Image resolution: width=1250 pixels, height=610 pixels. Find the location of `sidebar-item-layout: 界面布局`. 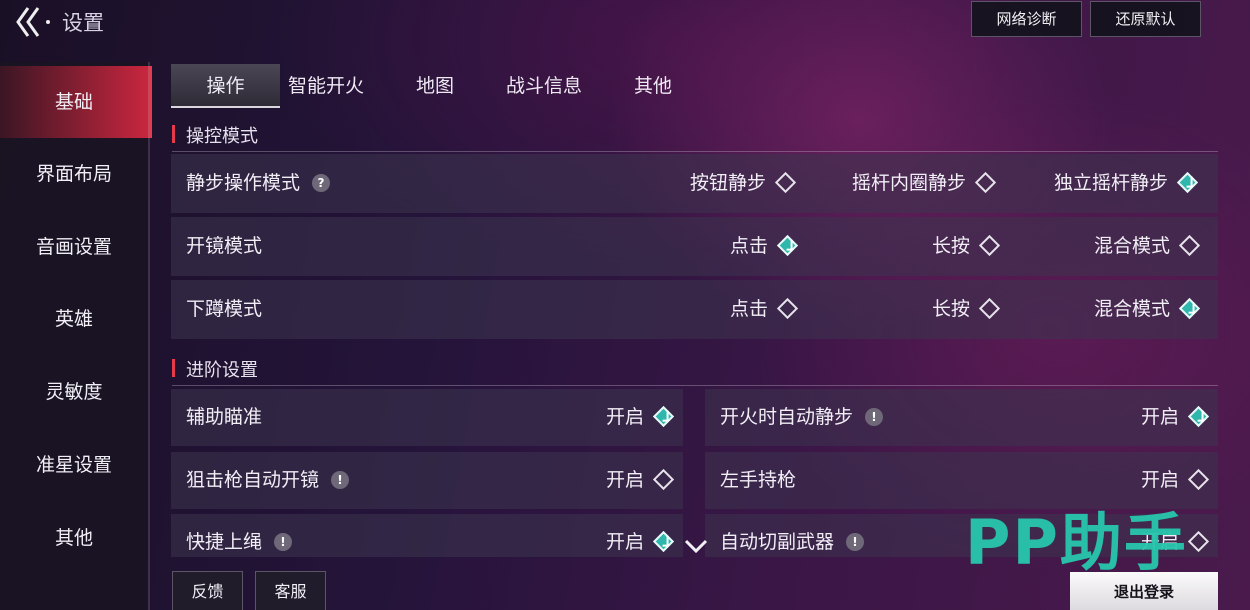

sidebar-item-layout: 界面布局 is located at coordinates (74, 174).